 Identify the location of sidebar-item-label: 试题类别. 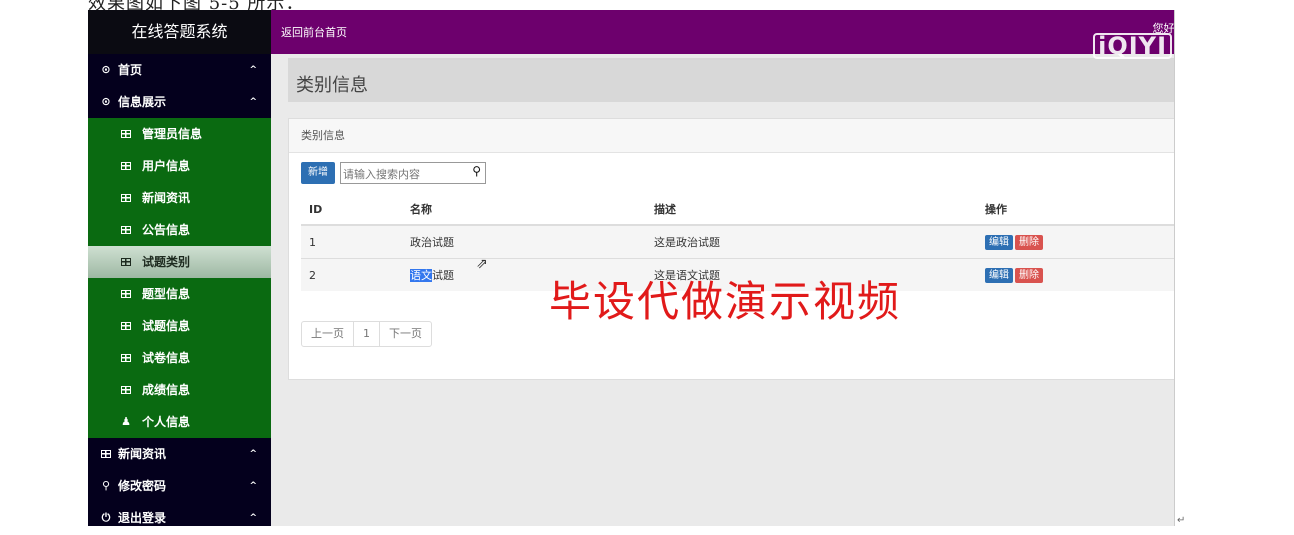
(166, 262).